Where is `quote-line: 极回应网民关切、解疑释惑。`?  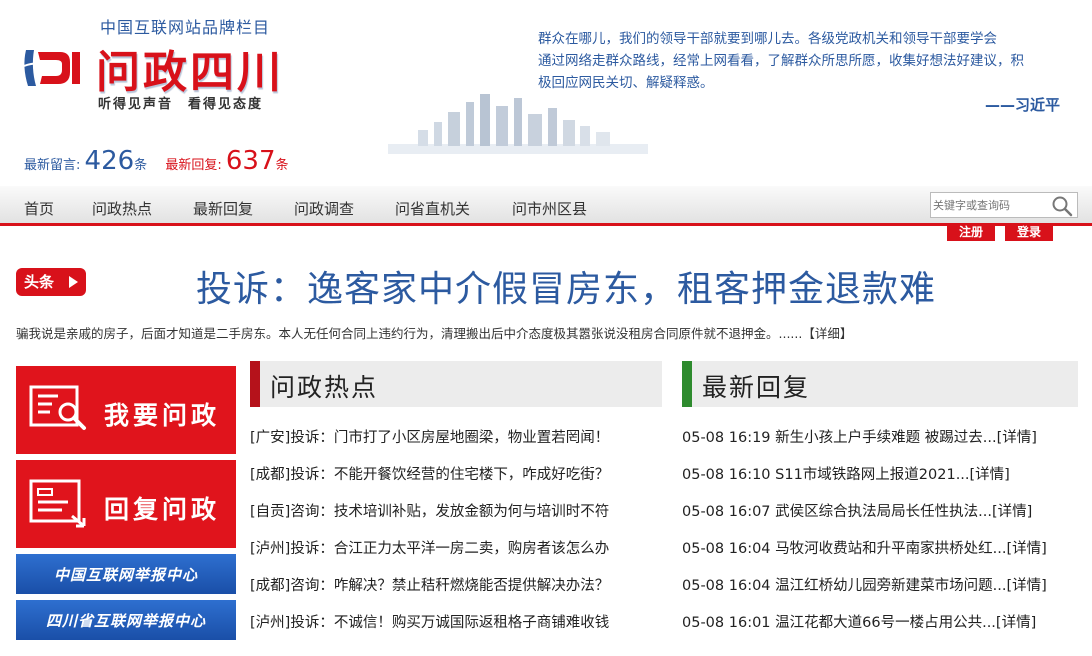 quote-line: 极回应网民关切、解疑释惑。 is located at coordinates (626, 83).